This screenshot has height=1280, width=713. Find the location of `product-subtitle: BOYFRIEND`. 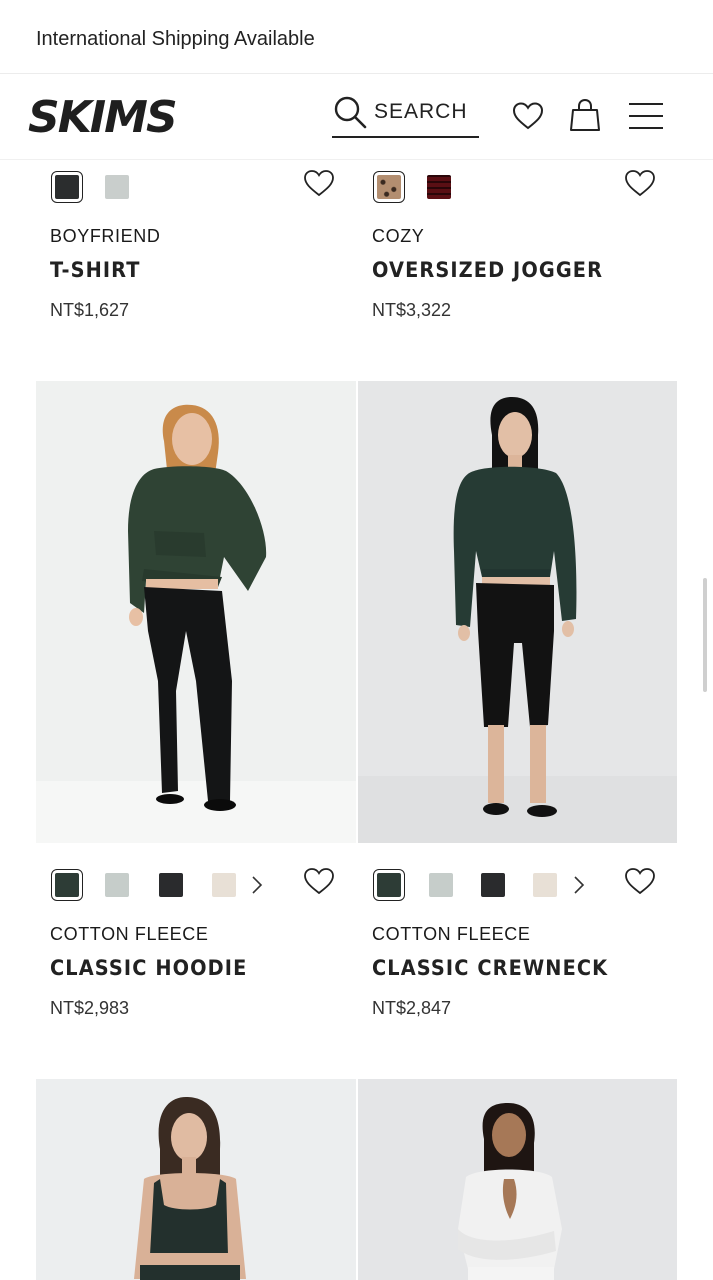

product-subtitle: BOYFRIEND is located at coordinates (105, 236).